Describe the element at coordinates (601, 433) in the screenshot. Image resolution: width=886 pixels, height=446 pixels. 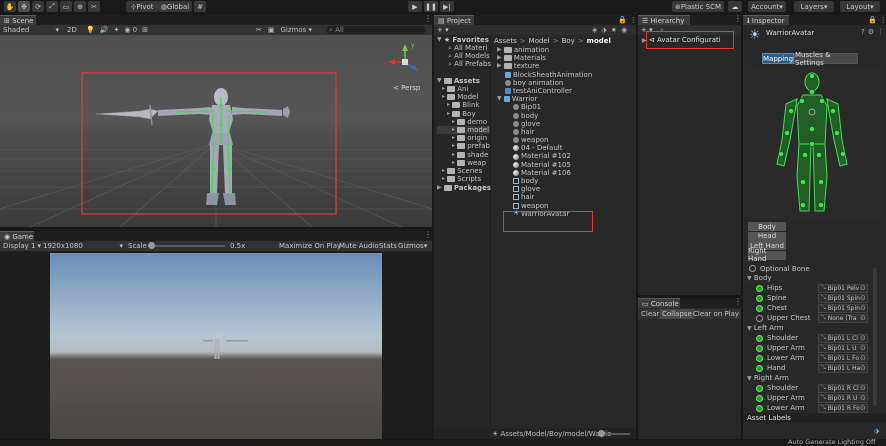
I see `icon-size-thumb` at that location.